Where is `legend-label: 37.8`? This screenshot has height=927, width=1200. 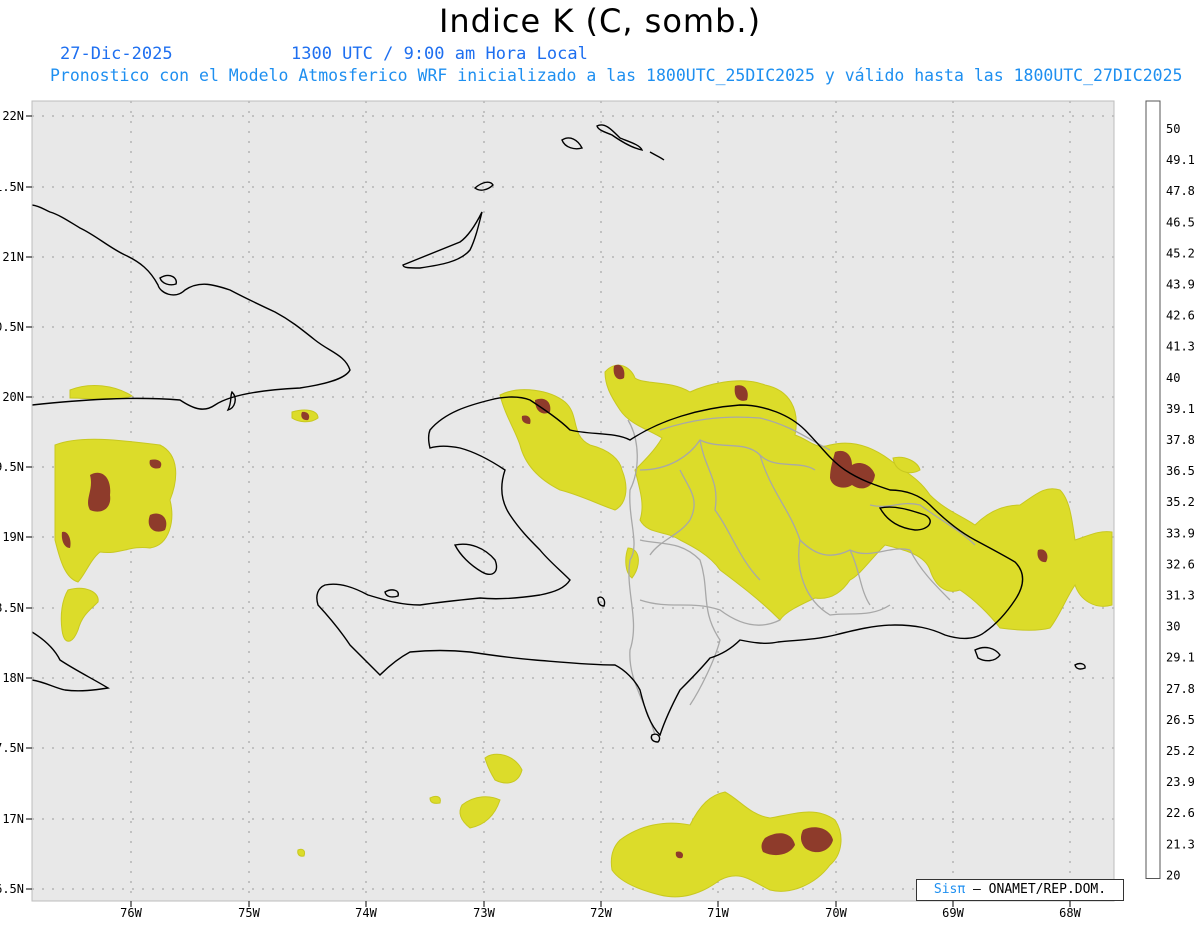
legend-label: 37.8 is located at coordinates (1180, 440).